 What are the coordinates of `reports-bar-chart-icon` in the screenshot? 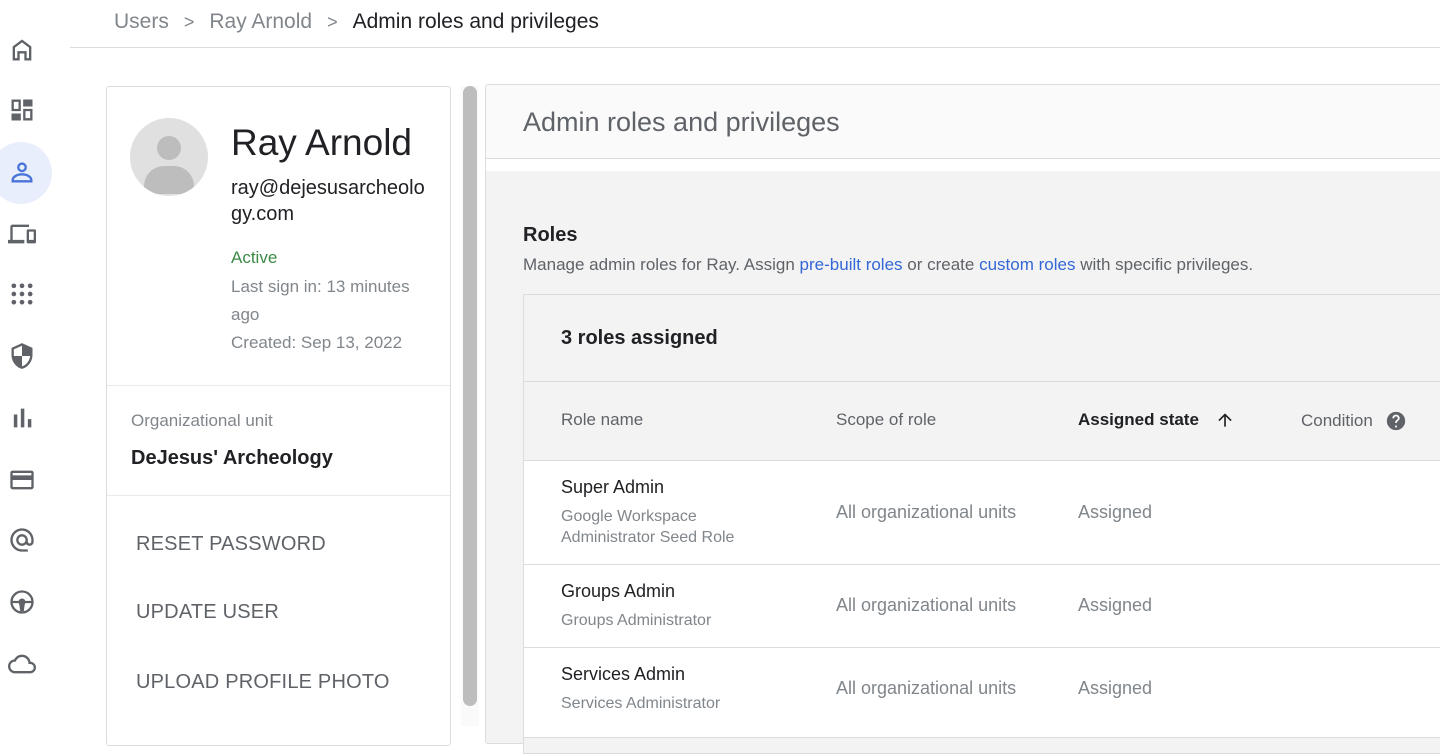 It's located at (22, 418).